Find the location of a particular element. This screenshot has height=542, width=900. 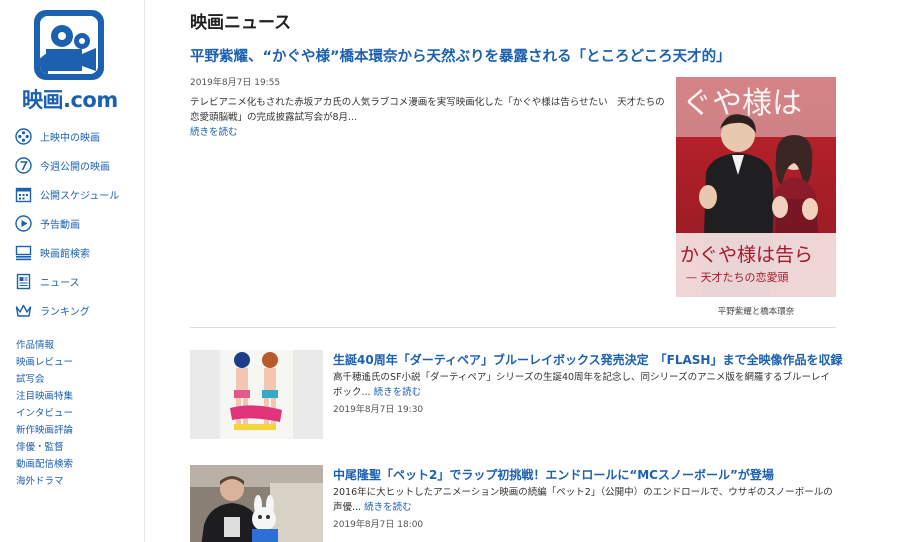

sidebar-item-label: 公開スケジュール is located at coordinates (80, 196).